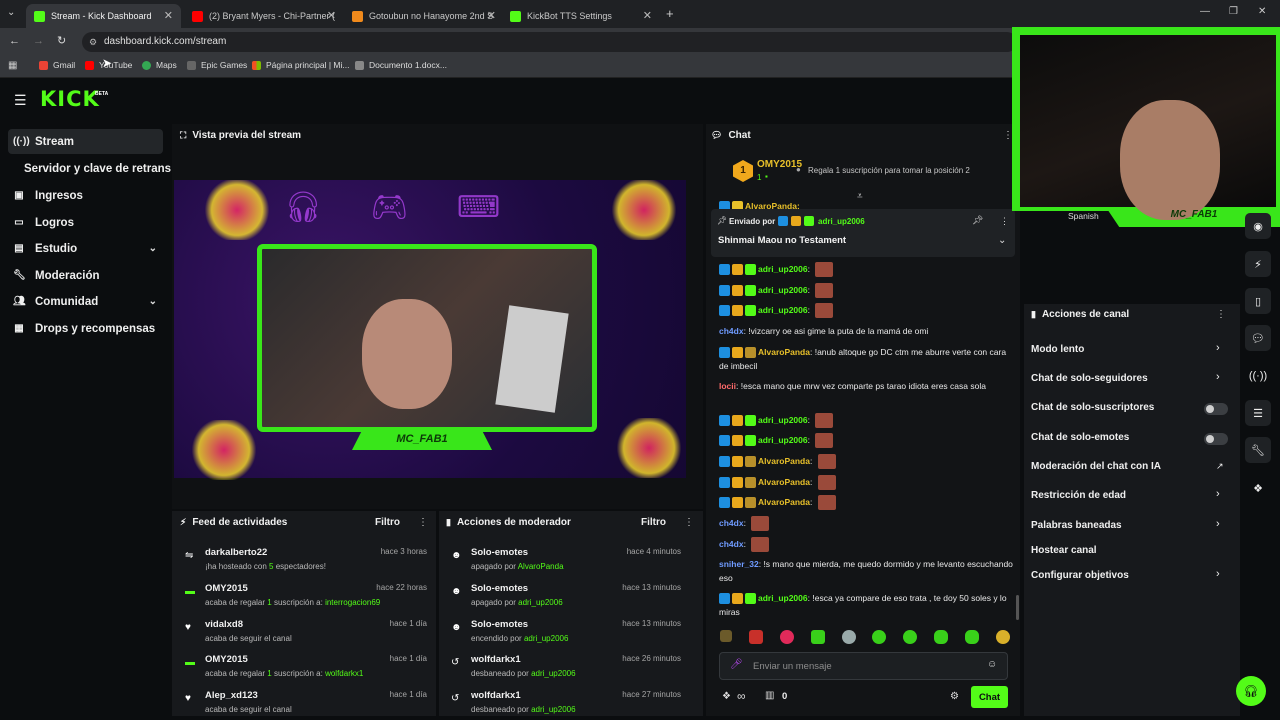  What do you see at coordinates (769, 695) in the screenshot?
I see `treasure-icon: ▥` at bounding box center [769, 695].